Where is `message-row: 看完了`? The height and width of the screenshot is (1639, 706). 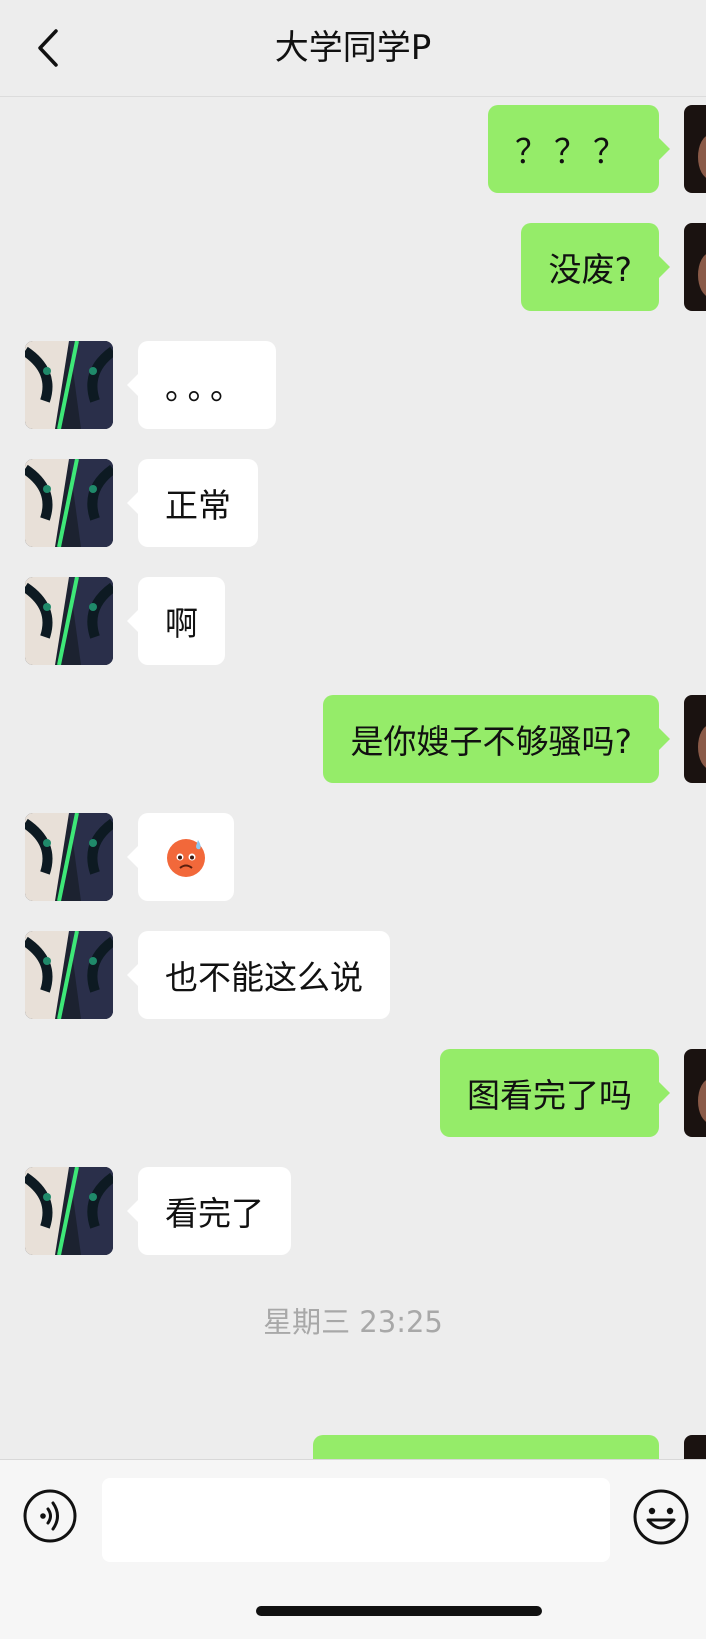 message-row: 看完了 is located at coordinates (353, 1212).